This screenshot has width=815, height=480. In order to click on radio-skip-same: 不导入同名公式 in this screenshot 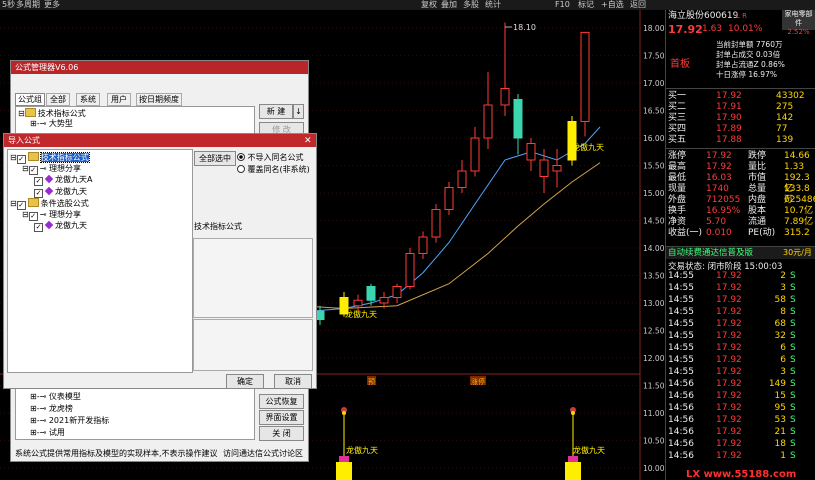, I will do `click(270, 157)`.